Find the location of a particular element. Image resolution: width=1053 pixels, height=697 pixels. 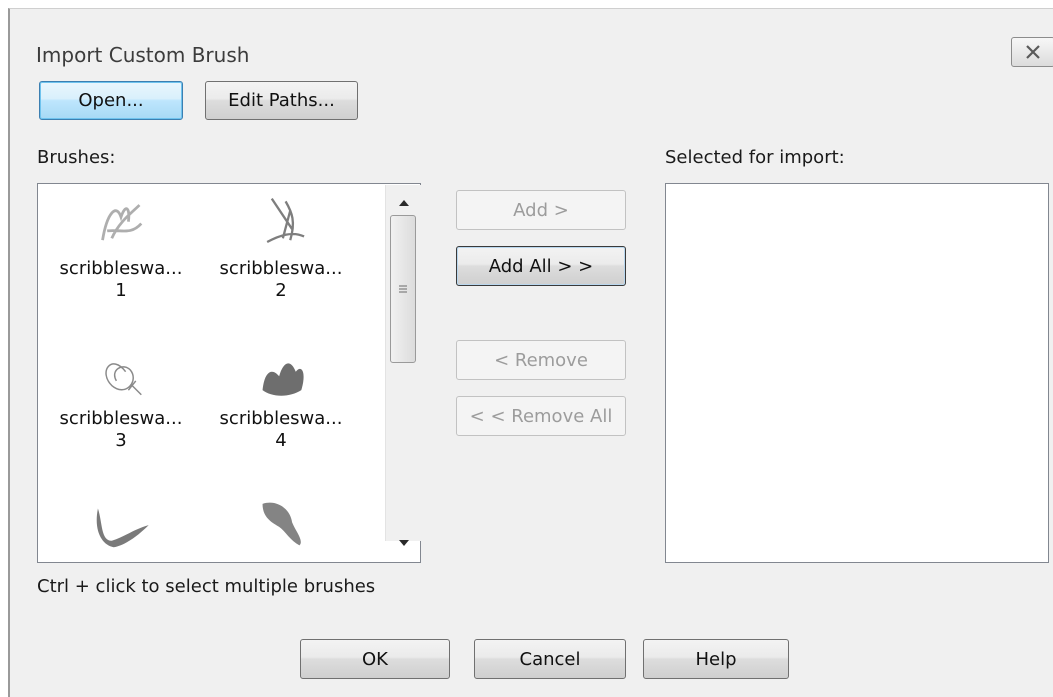

brushes-scrollbar is located at coordinates (403, 365).